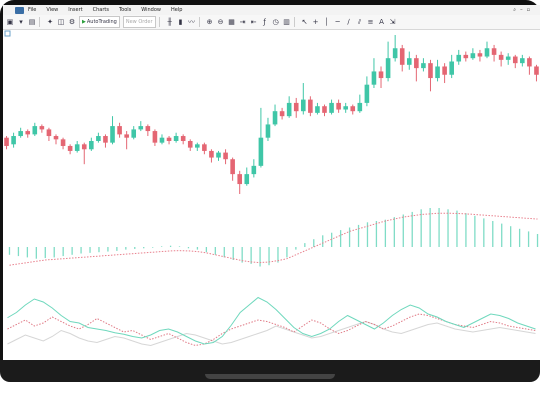 The image size is (540, 400). I want to click on menu-help: Help, so click(176, 10).